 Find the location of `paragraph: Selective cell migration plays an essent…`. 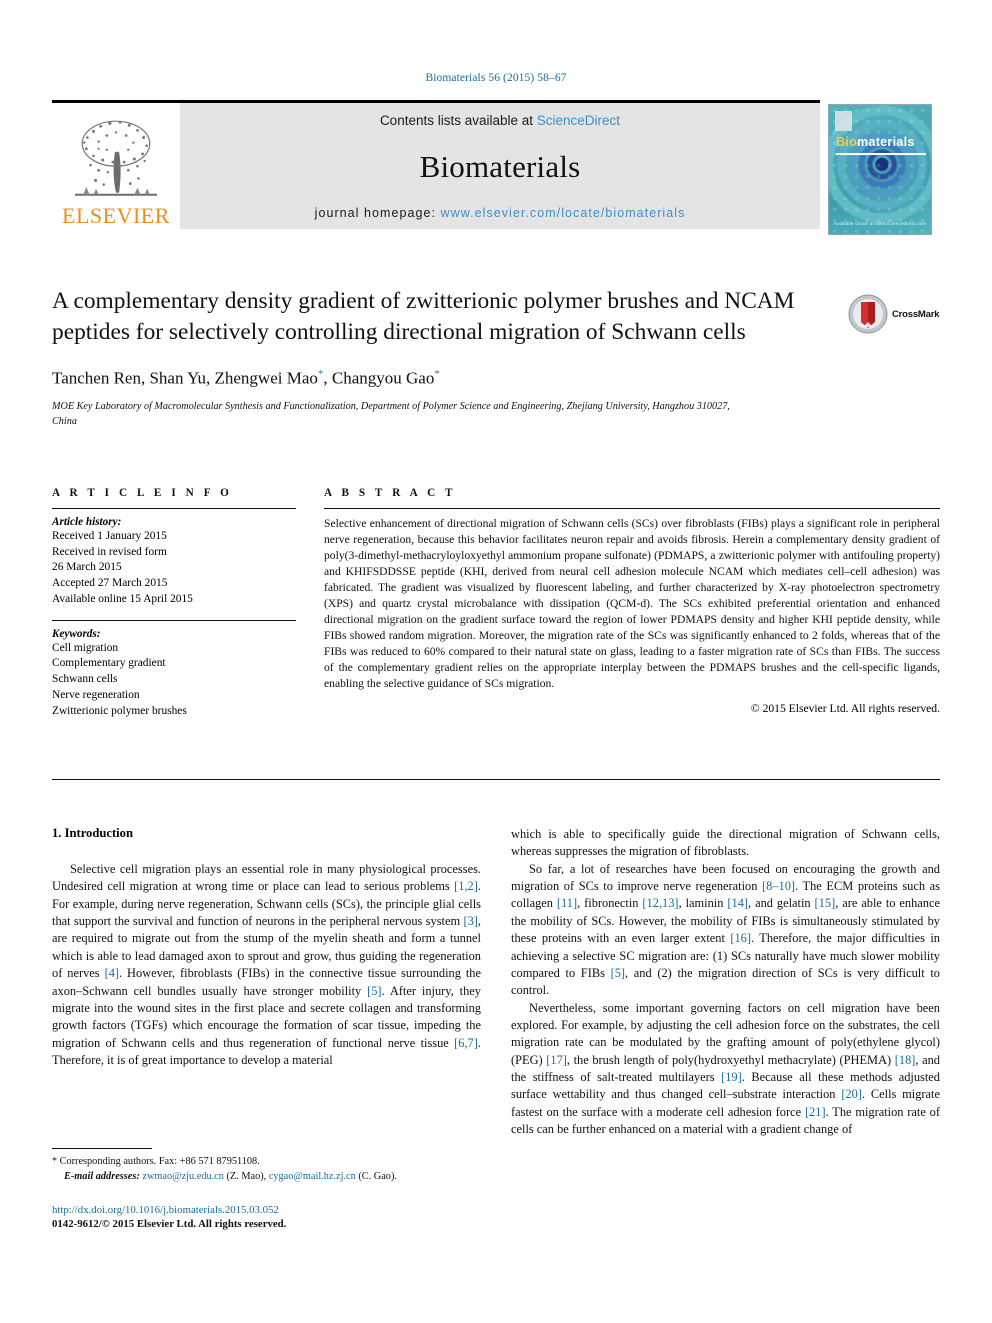

paragraph: Selective cell migration plays an essent… is located at coordinates (267, 964).